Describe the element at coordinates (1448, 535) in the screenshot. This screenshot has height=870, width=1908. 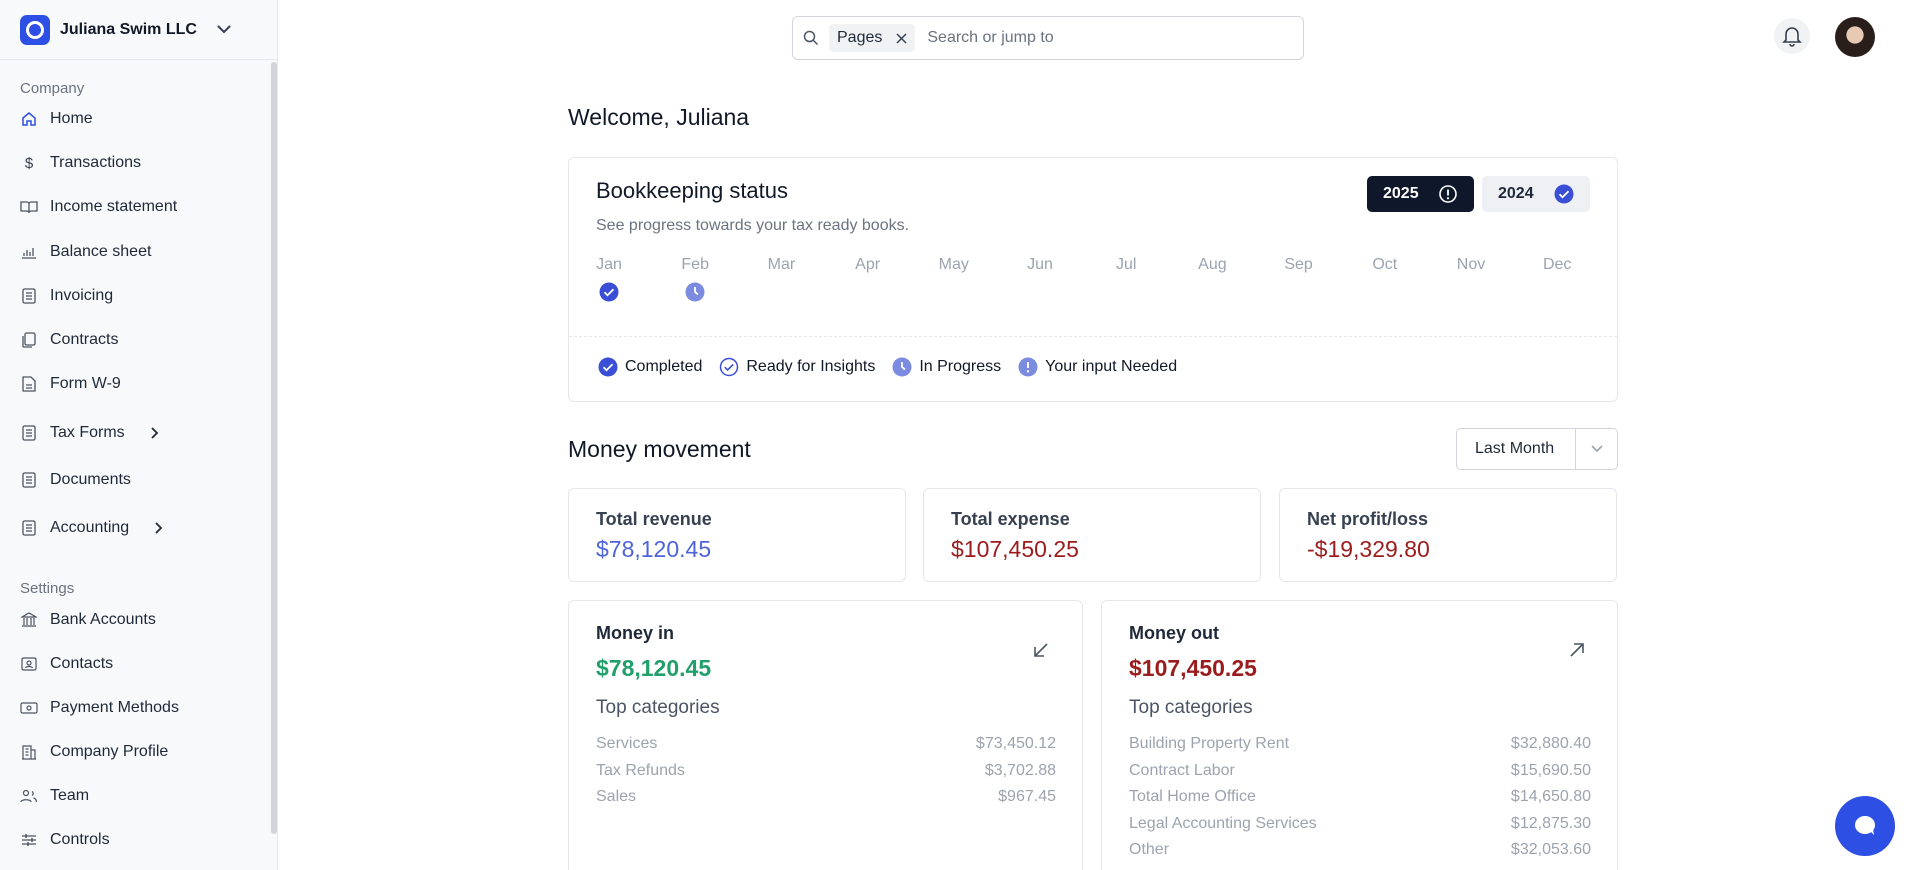
I see `stat-net-profit-loss: Net profit/loss -$19,329.80` at that location.